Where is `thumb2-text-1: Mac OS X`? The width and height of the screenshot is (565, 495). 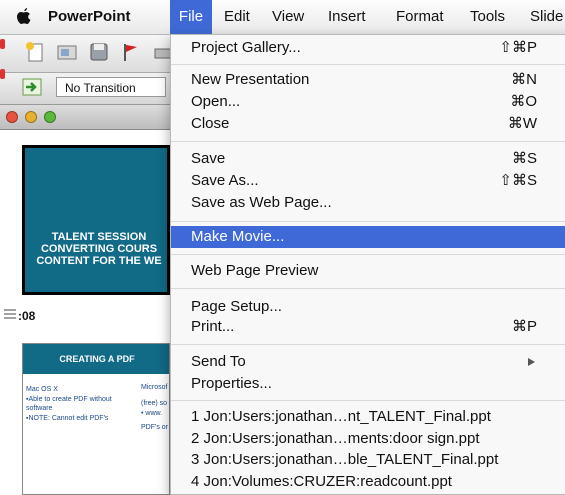 thumb2-text-1: Mac OS X is located at coordinates (42, 389).